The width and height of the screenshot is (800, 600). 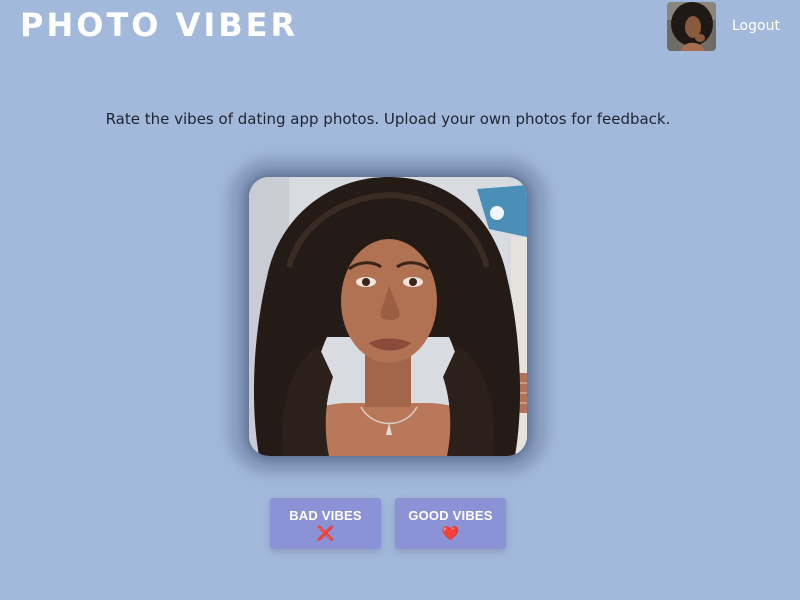 What do you see at coordinates (450, 523) in the screenshot?
I see `good-vibes-button: GOOD VIBES ❤️` at bounding box center [450, 523].